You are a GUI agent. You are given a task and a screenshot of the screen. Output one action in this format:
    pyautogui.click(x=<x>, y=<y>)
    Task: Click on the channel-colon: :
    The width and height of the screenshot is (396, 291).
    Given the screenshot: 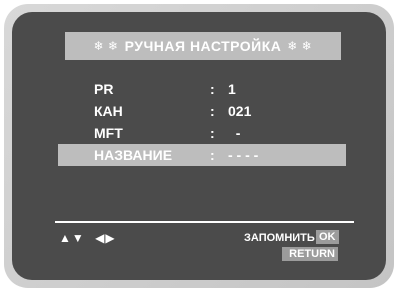 What is the action you would take?
    pyautogui.click(x=212, y=111)
    